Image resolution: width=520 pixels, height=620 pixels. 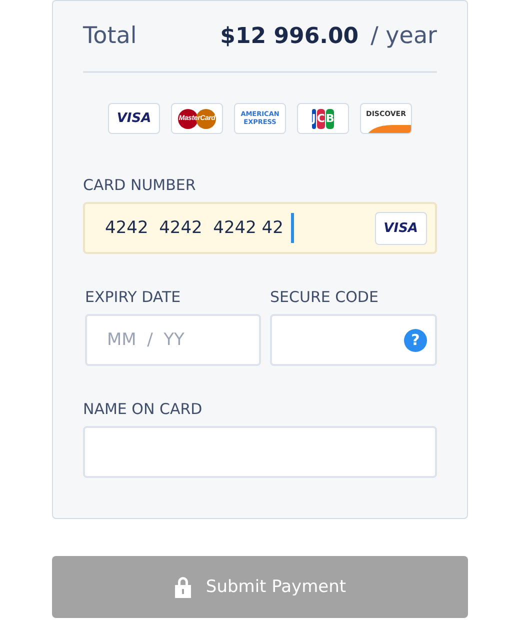 I want to click on field-label: EXPIRY DATE, so click(x=133, y=297).